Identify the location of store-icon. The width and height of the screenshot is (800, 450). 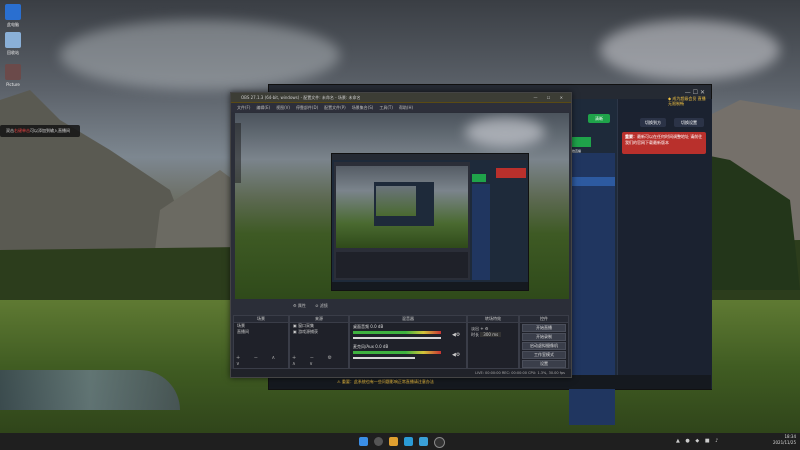
(423, 441).